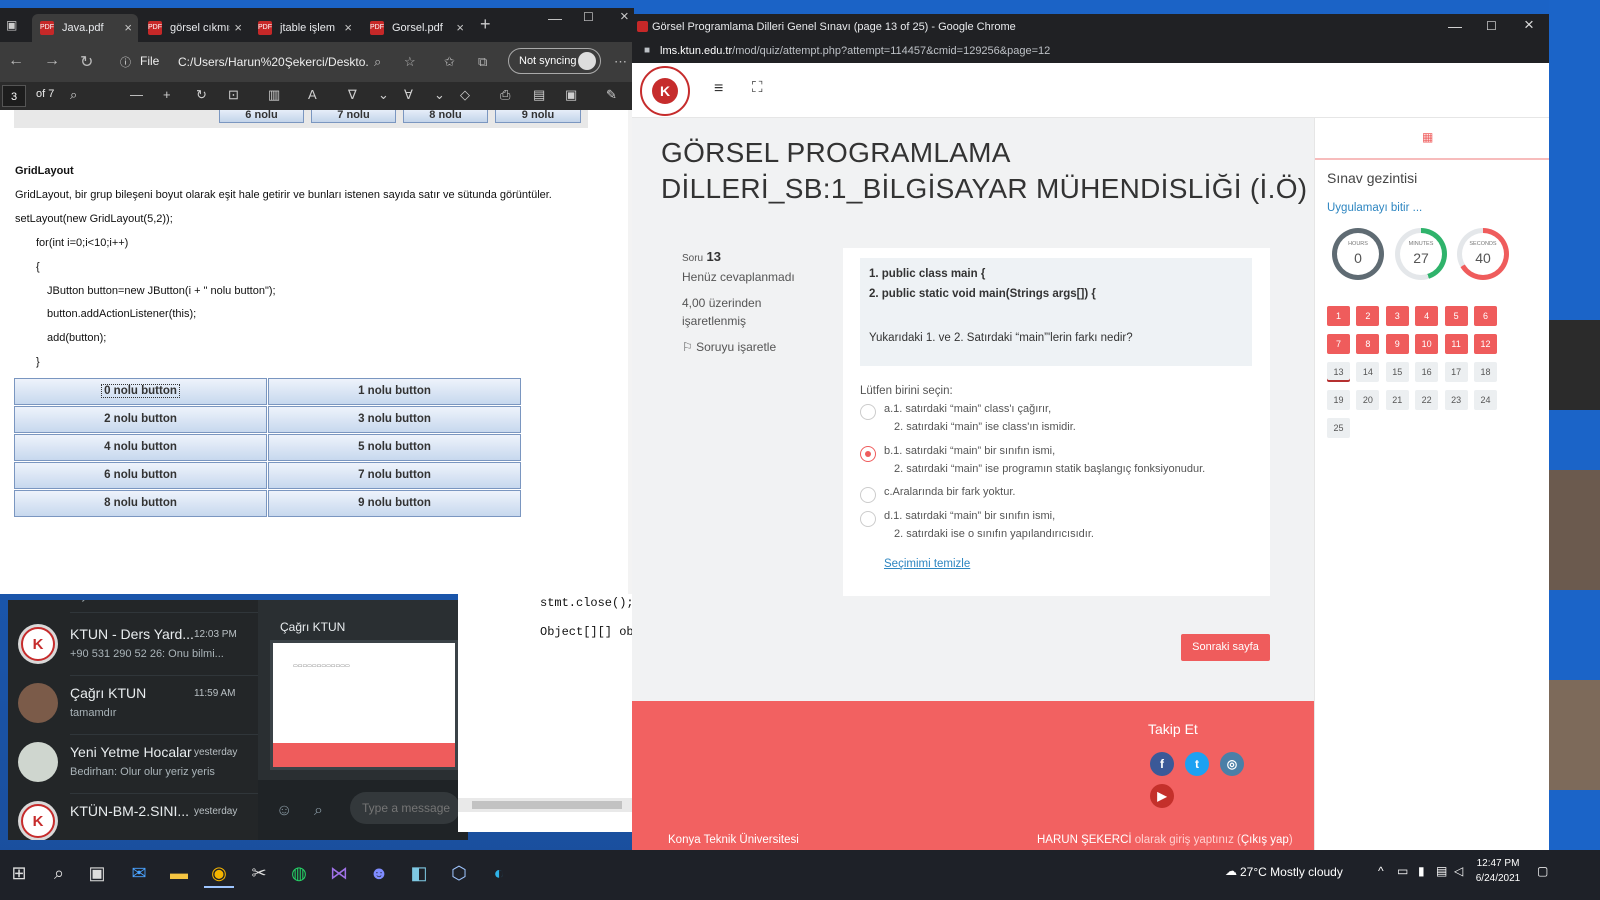 This screenshot has width=1600, height=900. Describe the element at coordinates (167, 94) in the screenshot. I see `zoom-in-icon: +` at that location.